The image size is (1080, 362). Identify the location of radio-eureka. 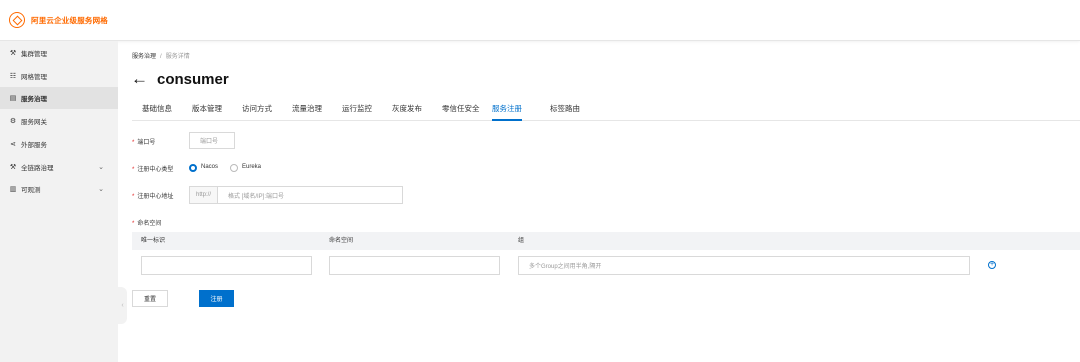
(234, 168).